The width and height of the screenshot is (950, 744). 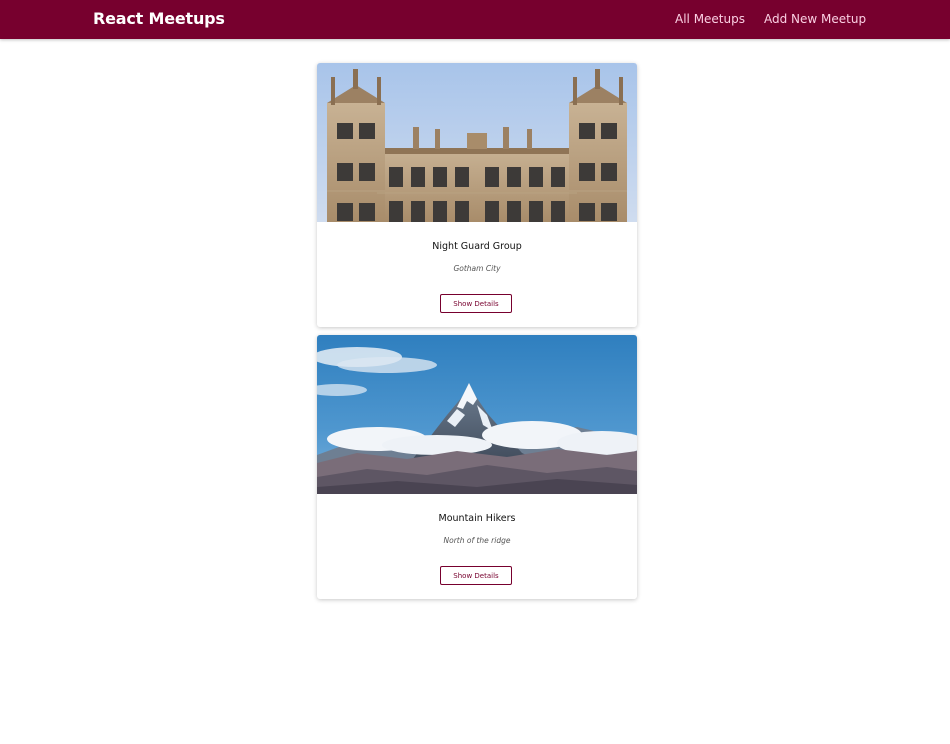 What do you see at coordinates (475, 19) in the screenshot?
I see `top-navigation-bar: React Meetups All Meetups Add New Meetup` at bounding box center [475, 19].